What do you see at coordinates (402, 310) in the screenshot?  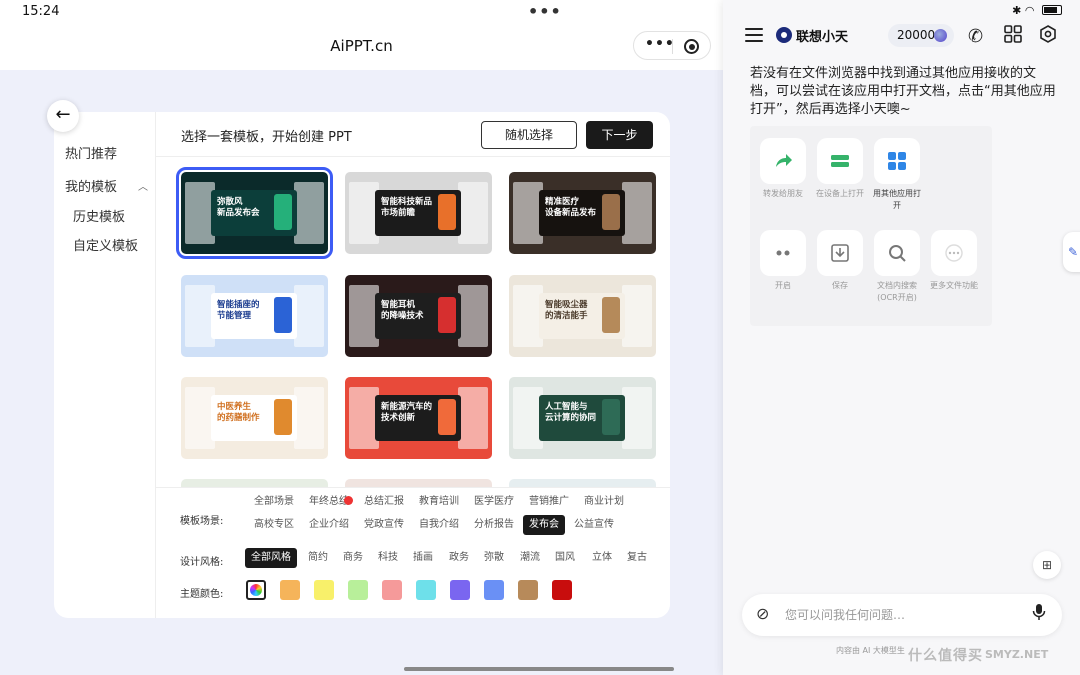 I see `template-title: 智能耳机 的降噪技术` at bounding box center [402, 310].